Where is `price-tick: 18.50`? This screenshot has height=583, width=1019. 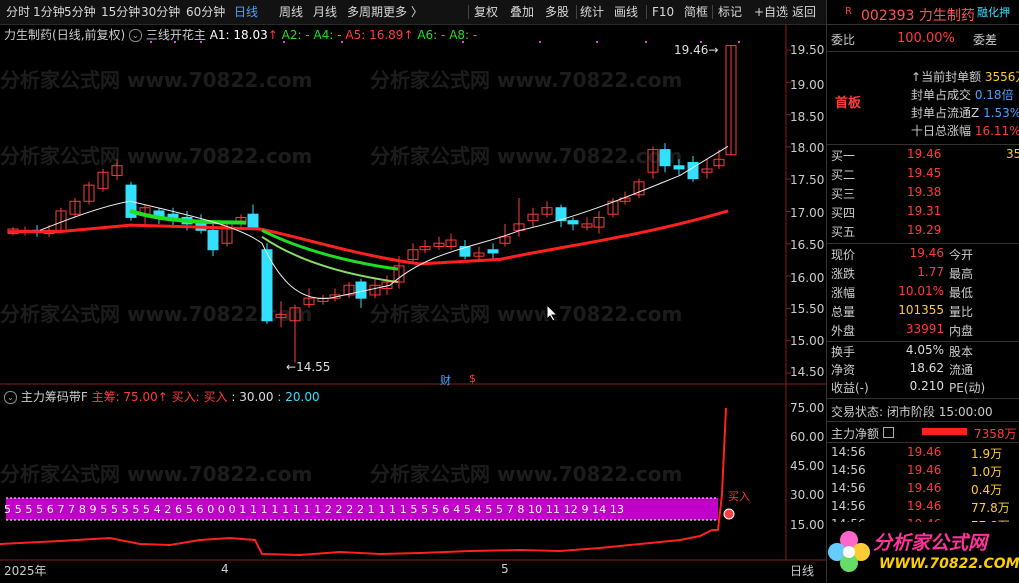 price-tick: 18.50 is located at coordinates (807, 117).